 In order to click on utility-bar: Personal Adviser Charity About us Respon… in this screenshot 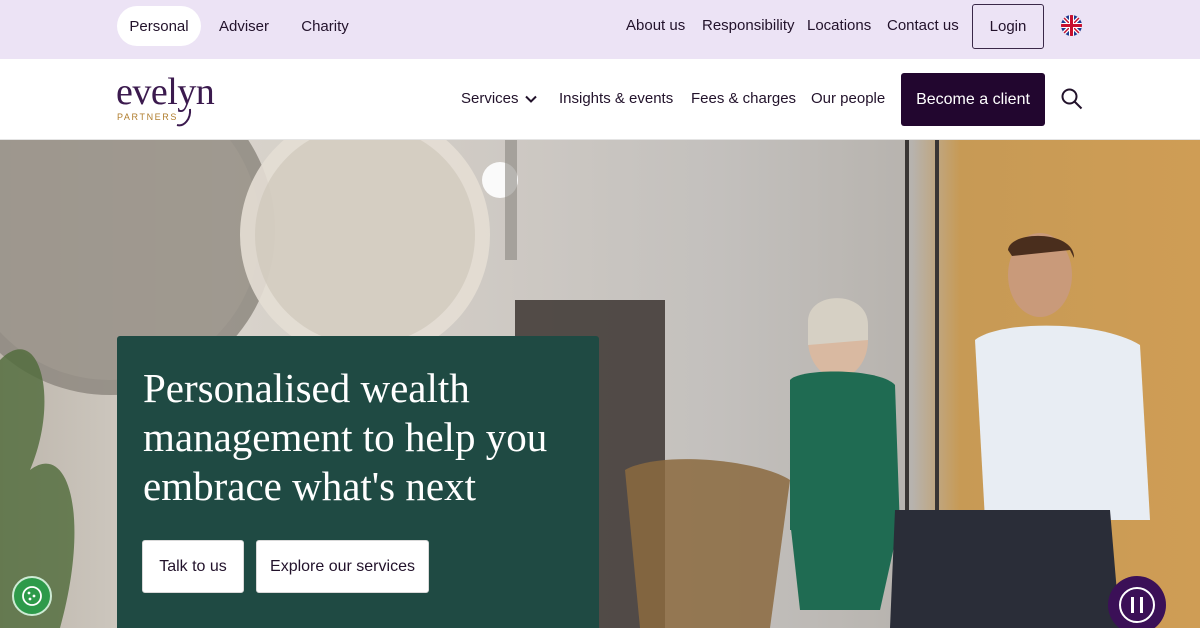, I will do `click(600, 29)`.